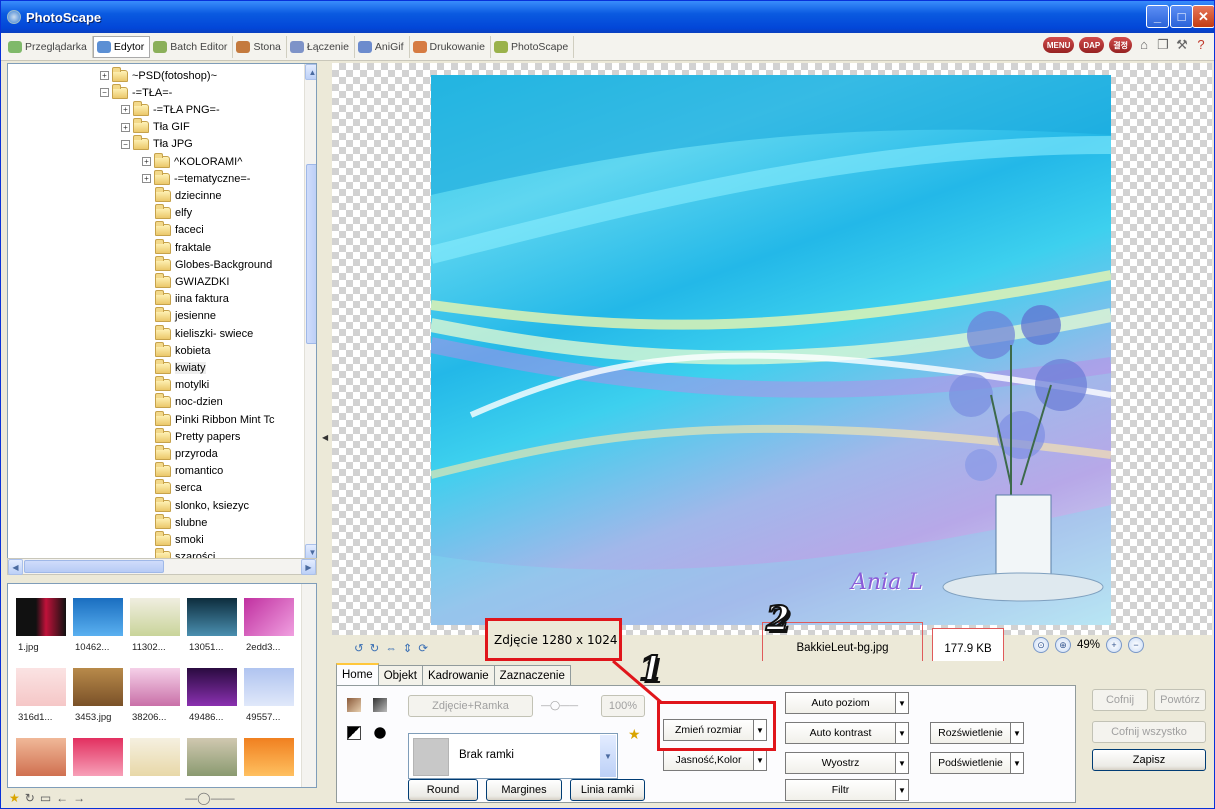 Image resolution: width=1215 pixels, height=809 pixels. Describe the element at coordinates (197, 436) in the screenshot. I see `tree-folder-item: Pretty papers` at that location.